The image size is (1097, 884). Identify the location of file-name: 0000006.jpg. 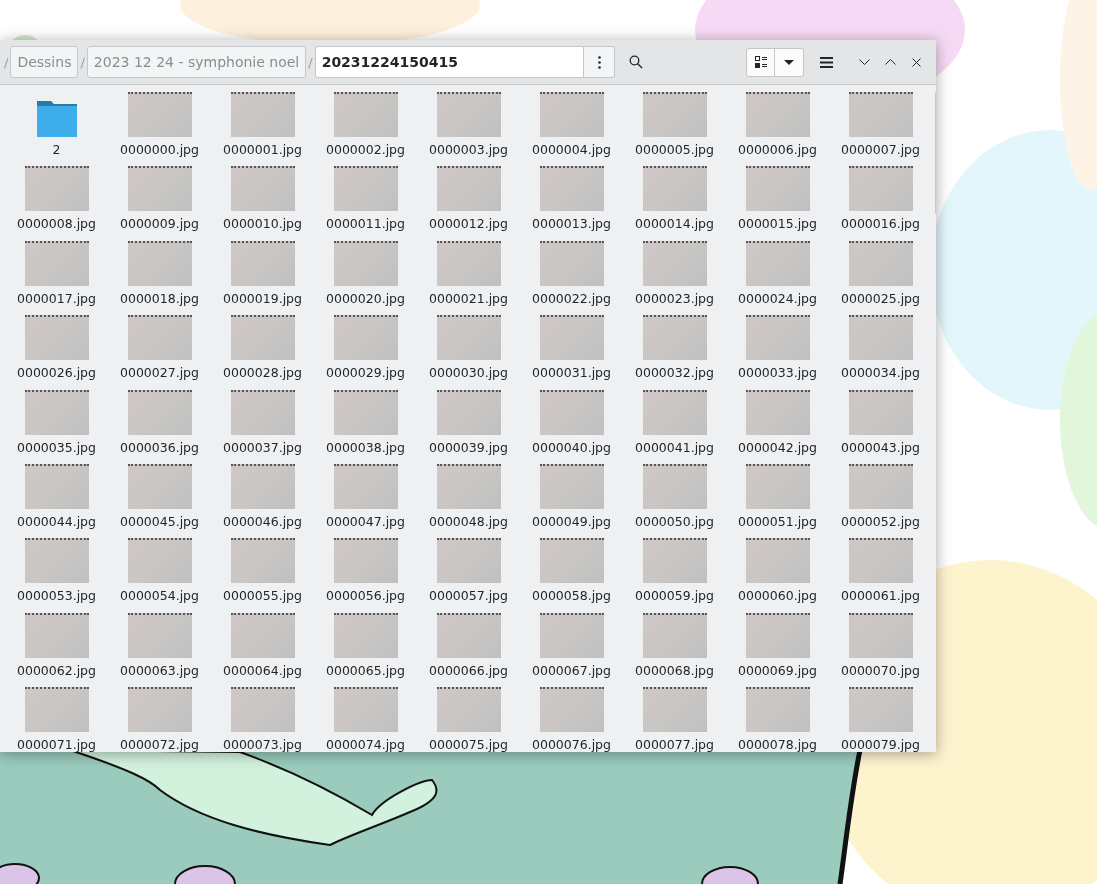
(777, 149).